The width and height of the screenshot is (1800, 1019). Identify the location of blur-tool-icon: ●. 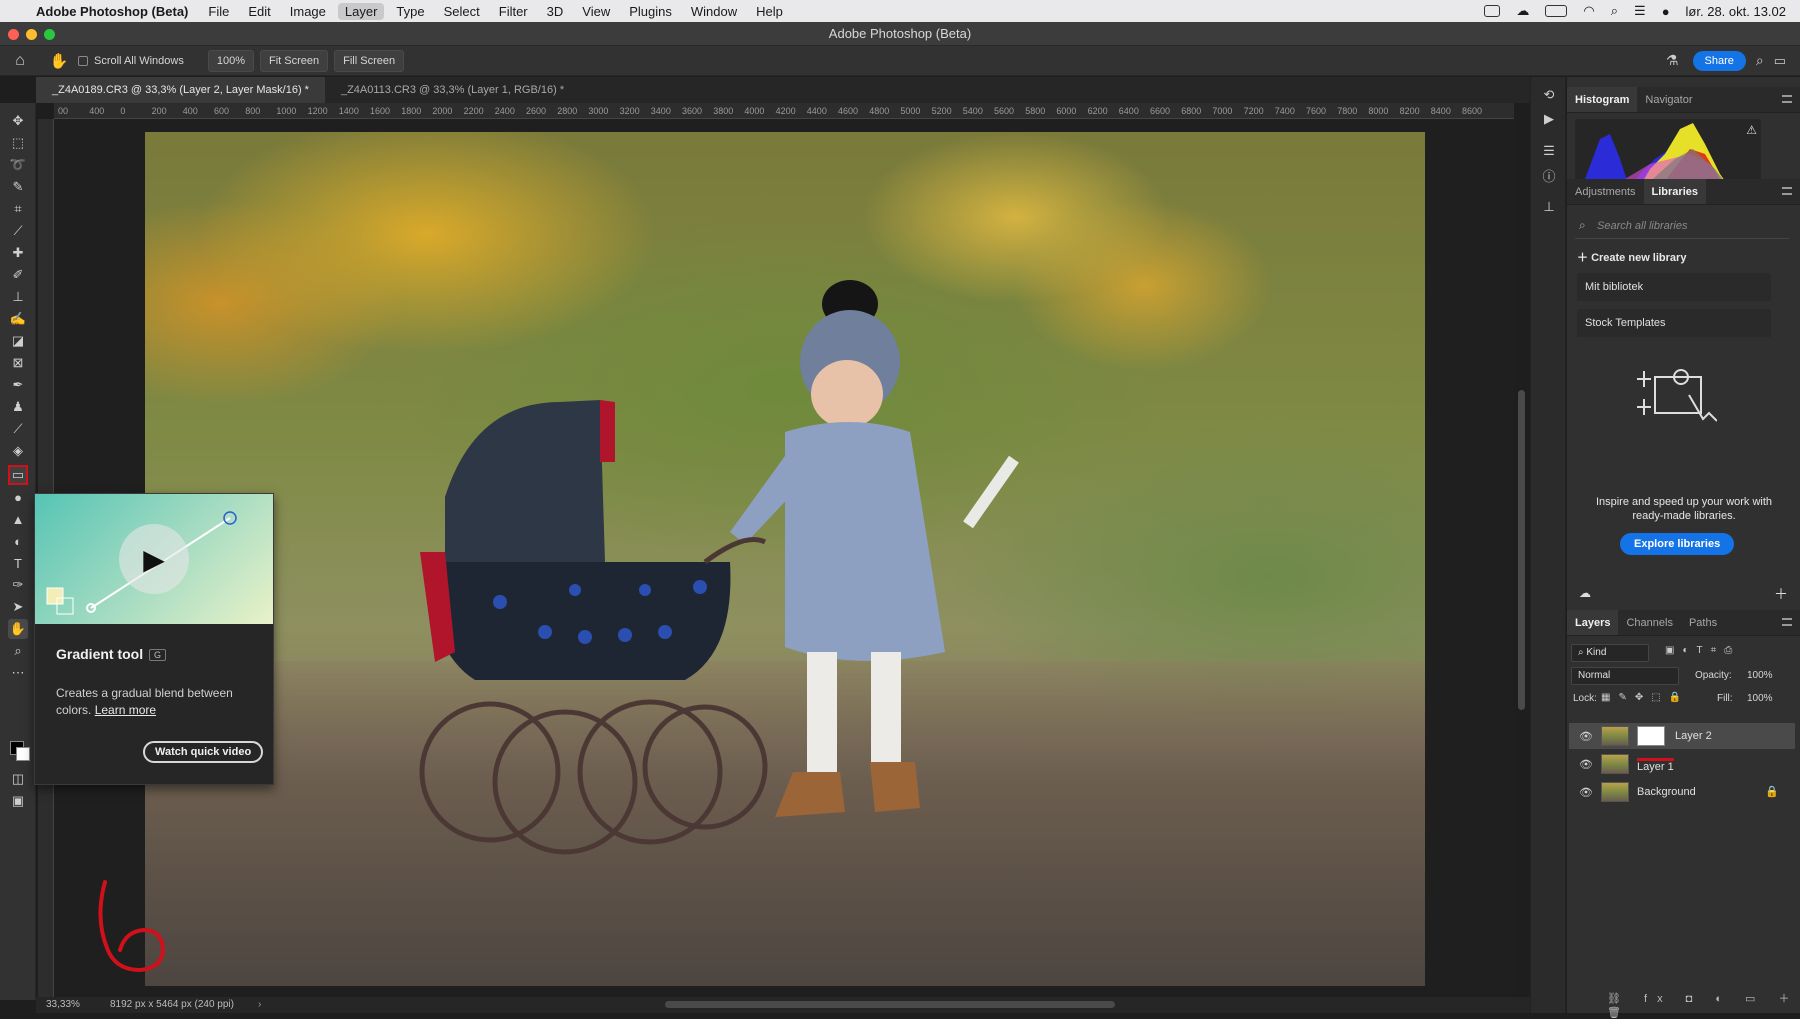
(18, 497).